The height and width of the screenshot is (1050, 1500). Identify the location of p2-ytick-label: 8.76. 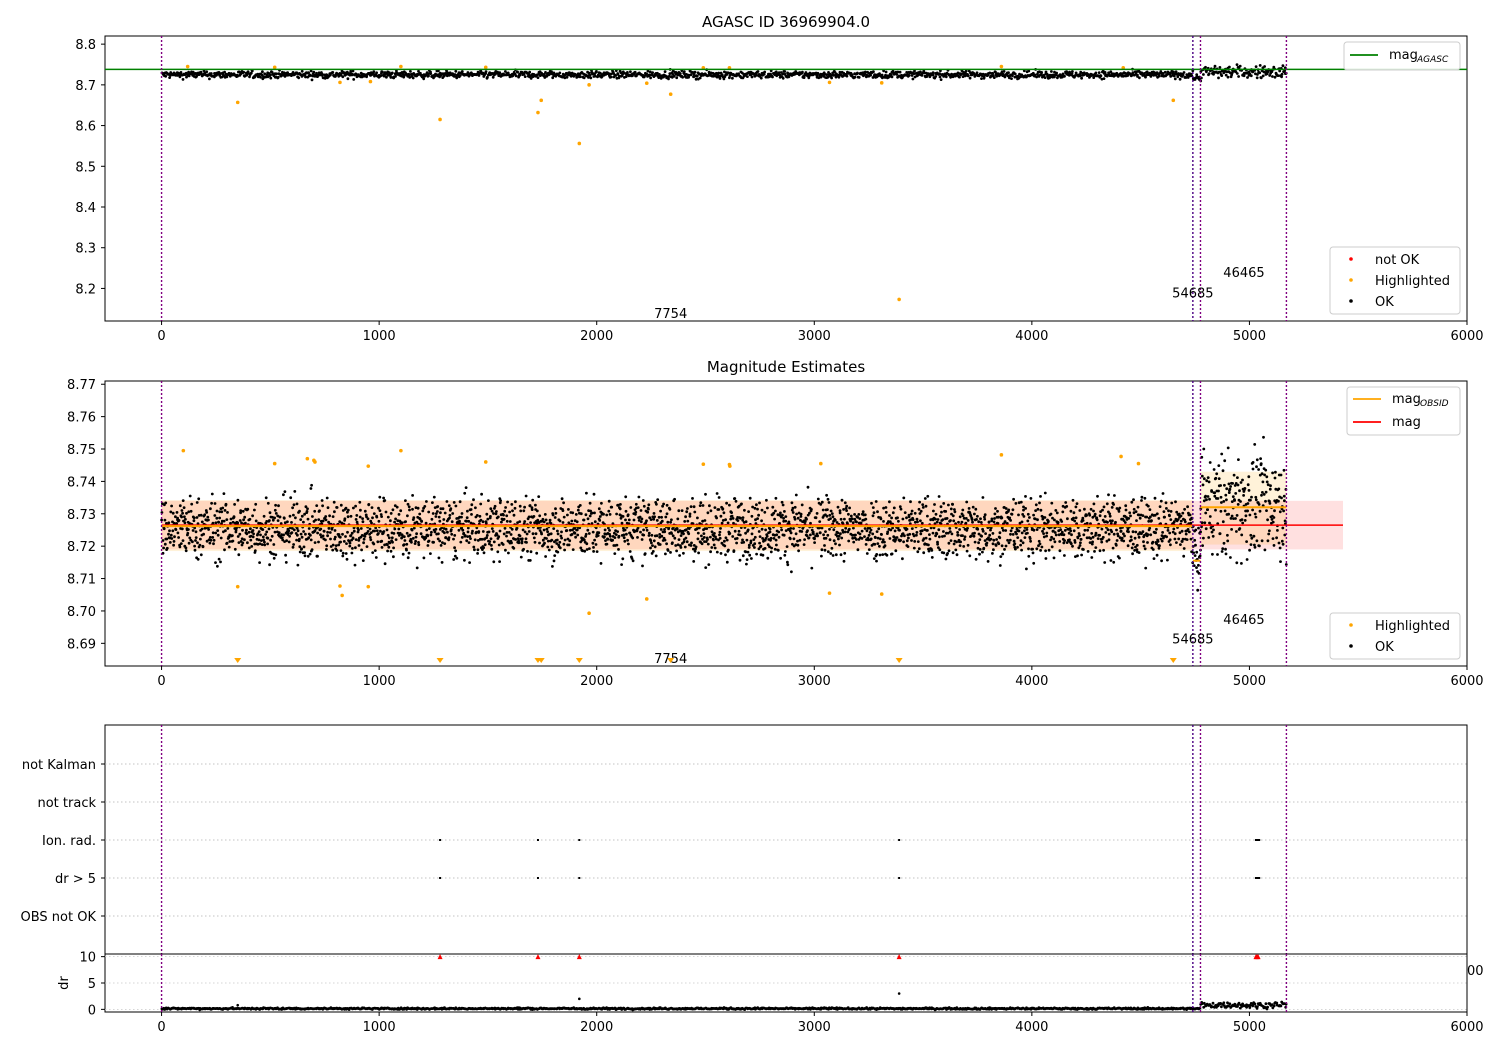
(81, 418).